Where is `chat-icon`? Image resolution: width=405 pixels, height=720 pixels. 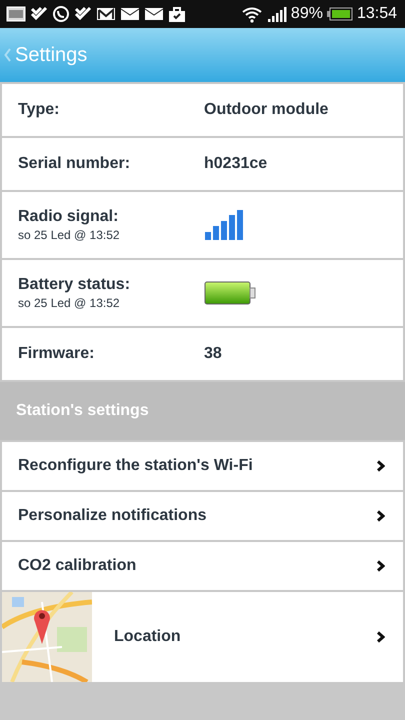
chat-icon is located at coordinates (61, 14).